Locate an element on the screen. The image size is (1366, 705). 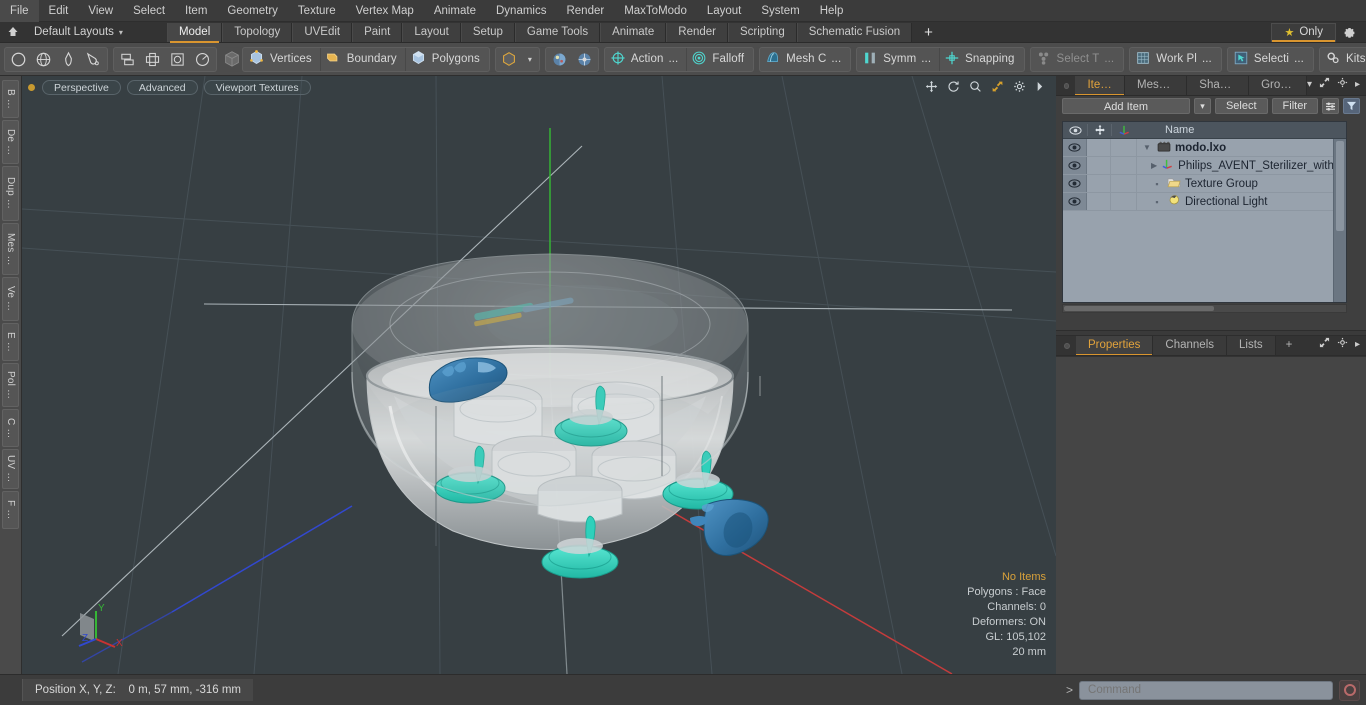
paint-sphere-icon is located at coordinates (559, 59).